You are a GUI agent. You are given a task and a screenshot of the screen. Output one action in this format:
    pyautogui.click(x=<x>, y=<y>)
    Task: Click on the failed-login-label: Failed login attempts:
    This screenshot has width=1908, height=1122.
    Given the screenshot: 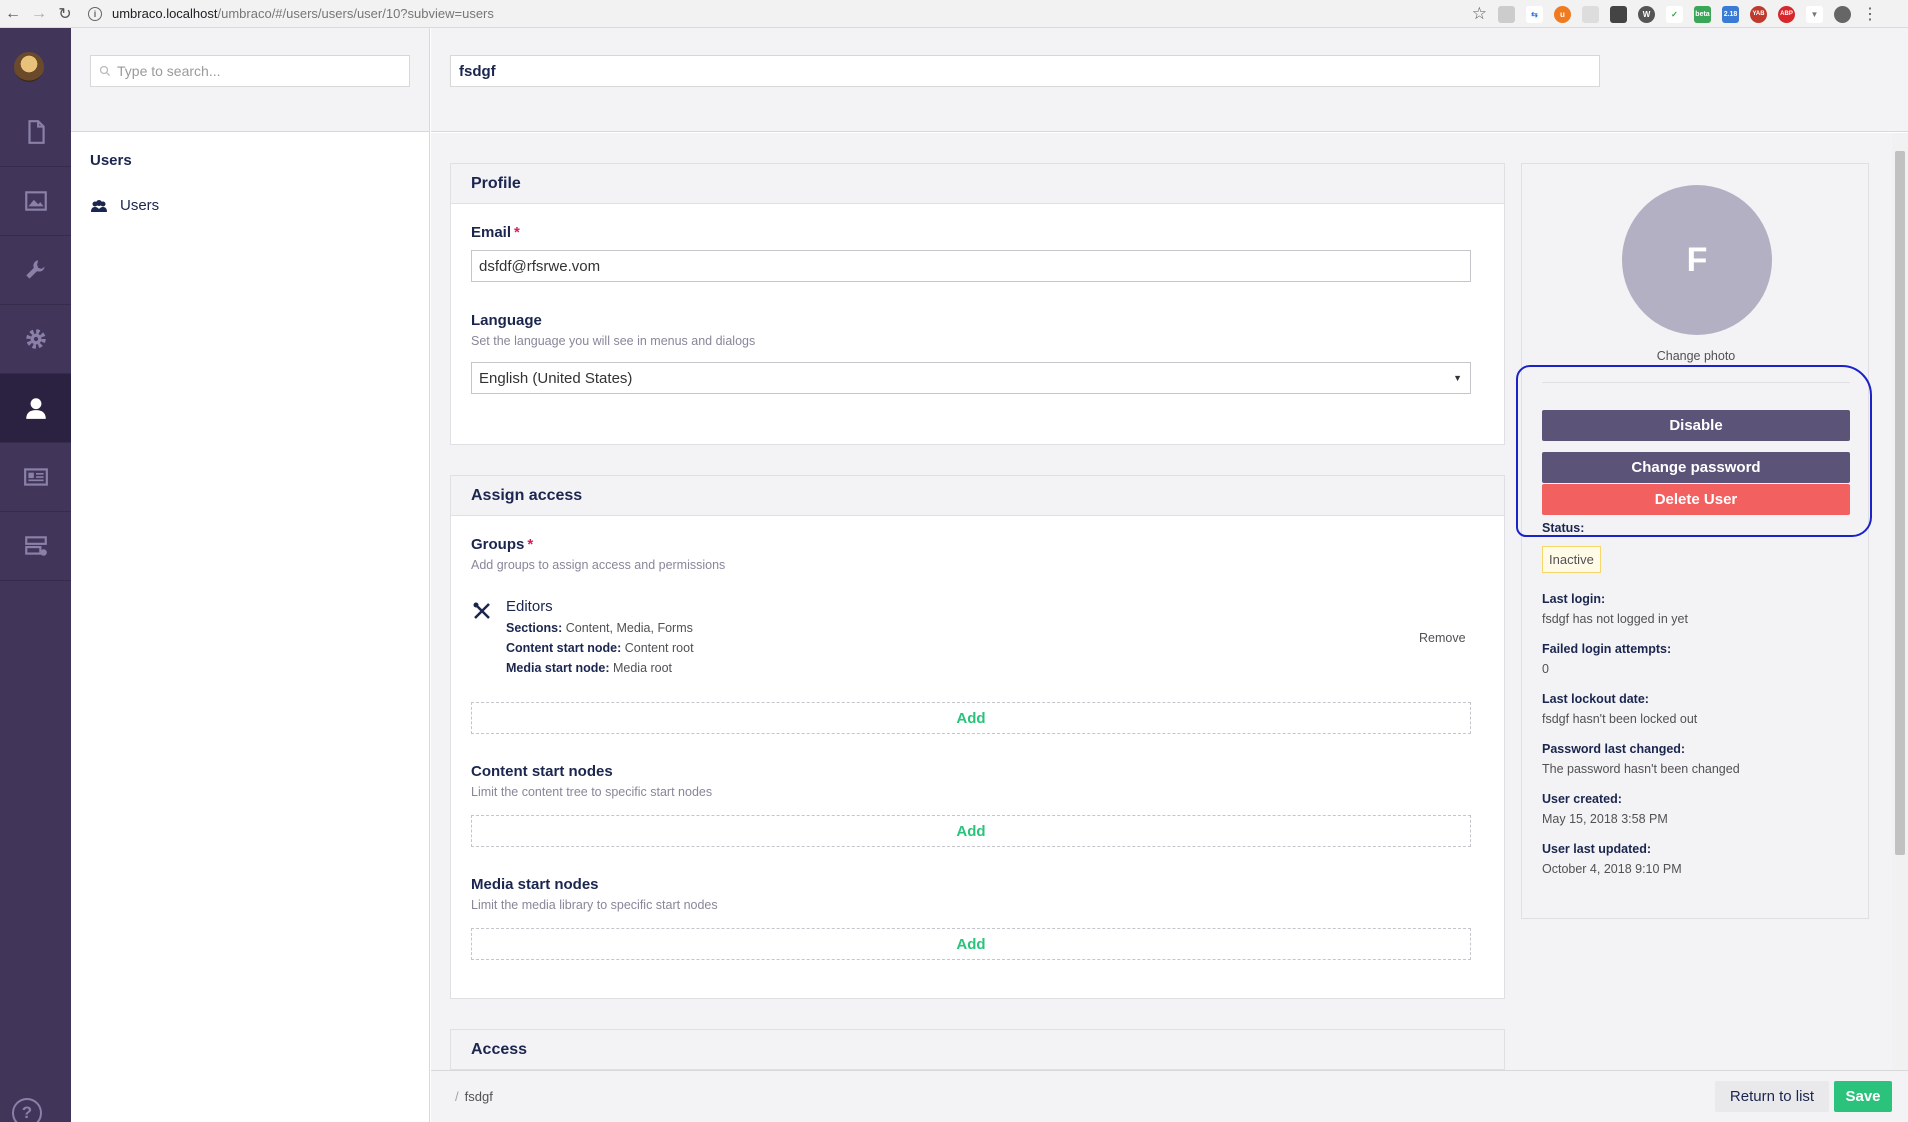 What is the action you would take?
    pyautogui.click(x=1607, y=649)
    